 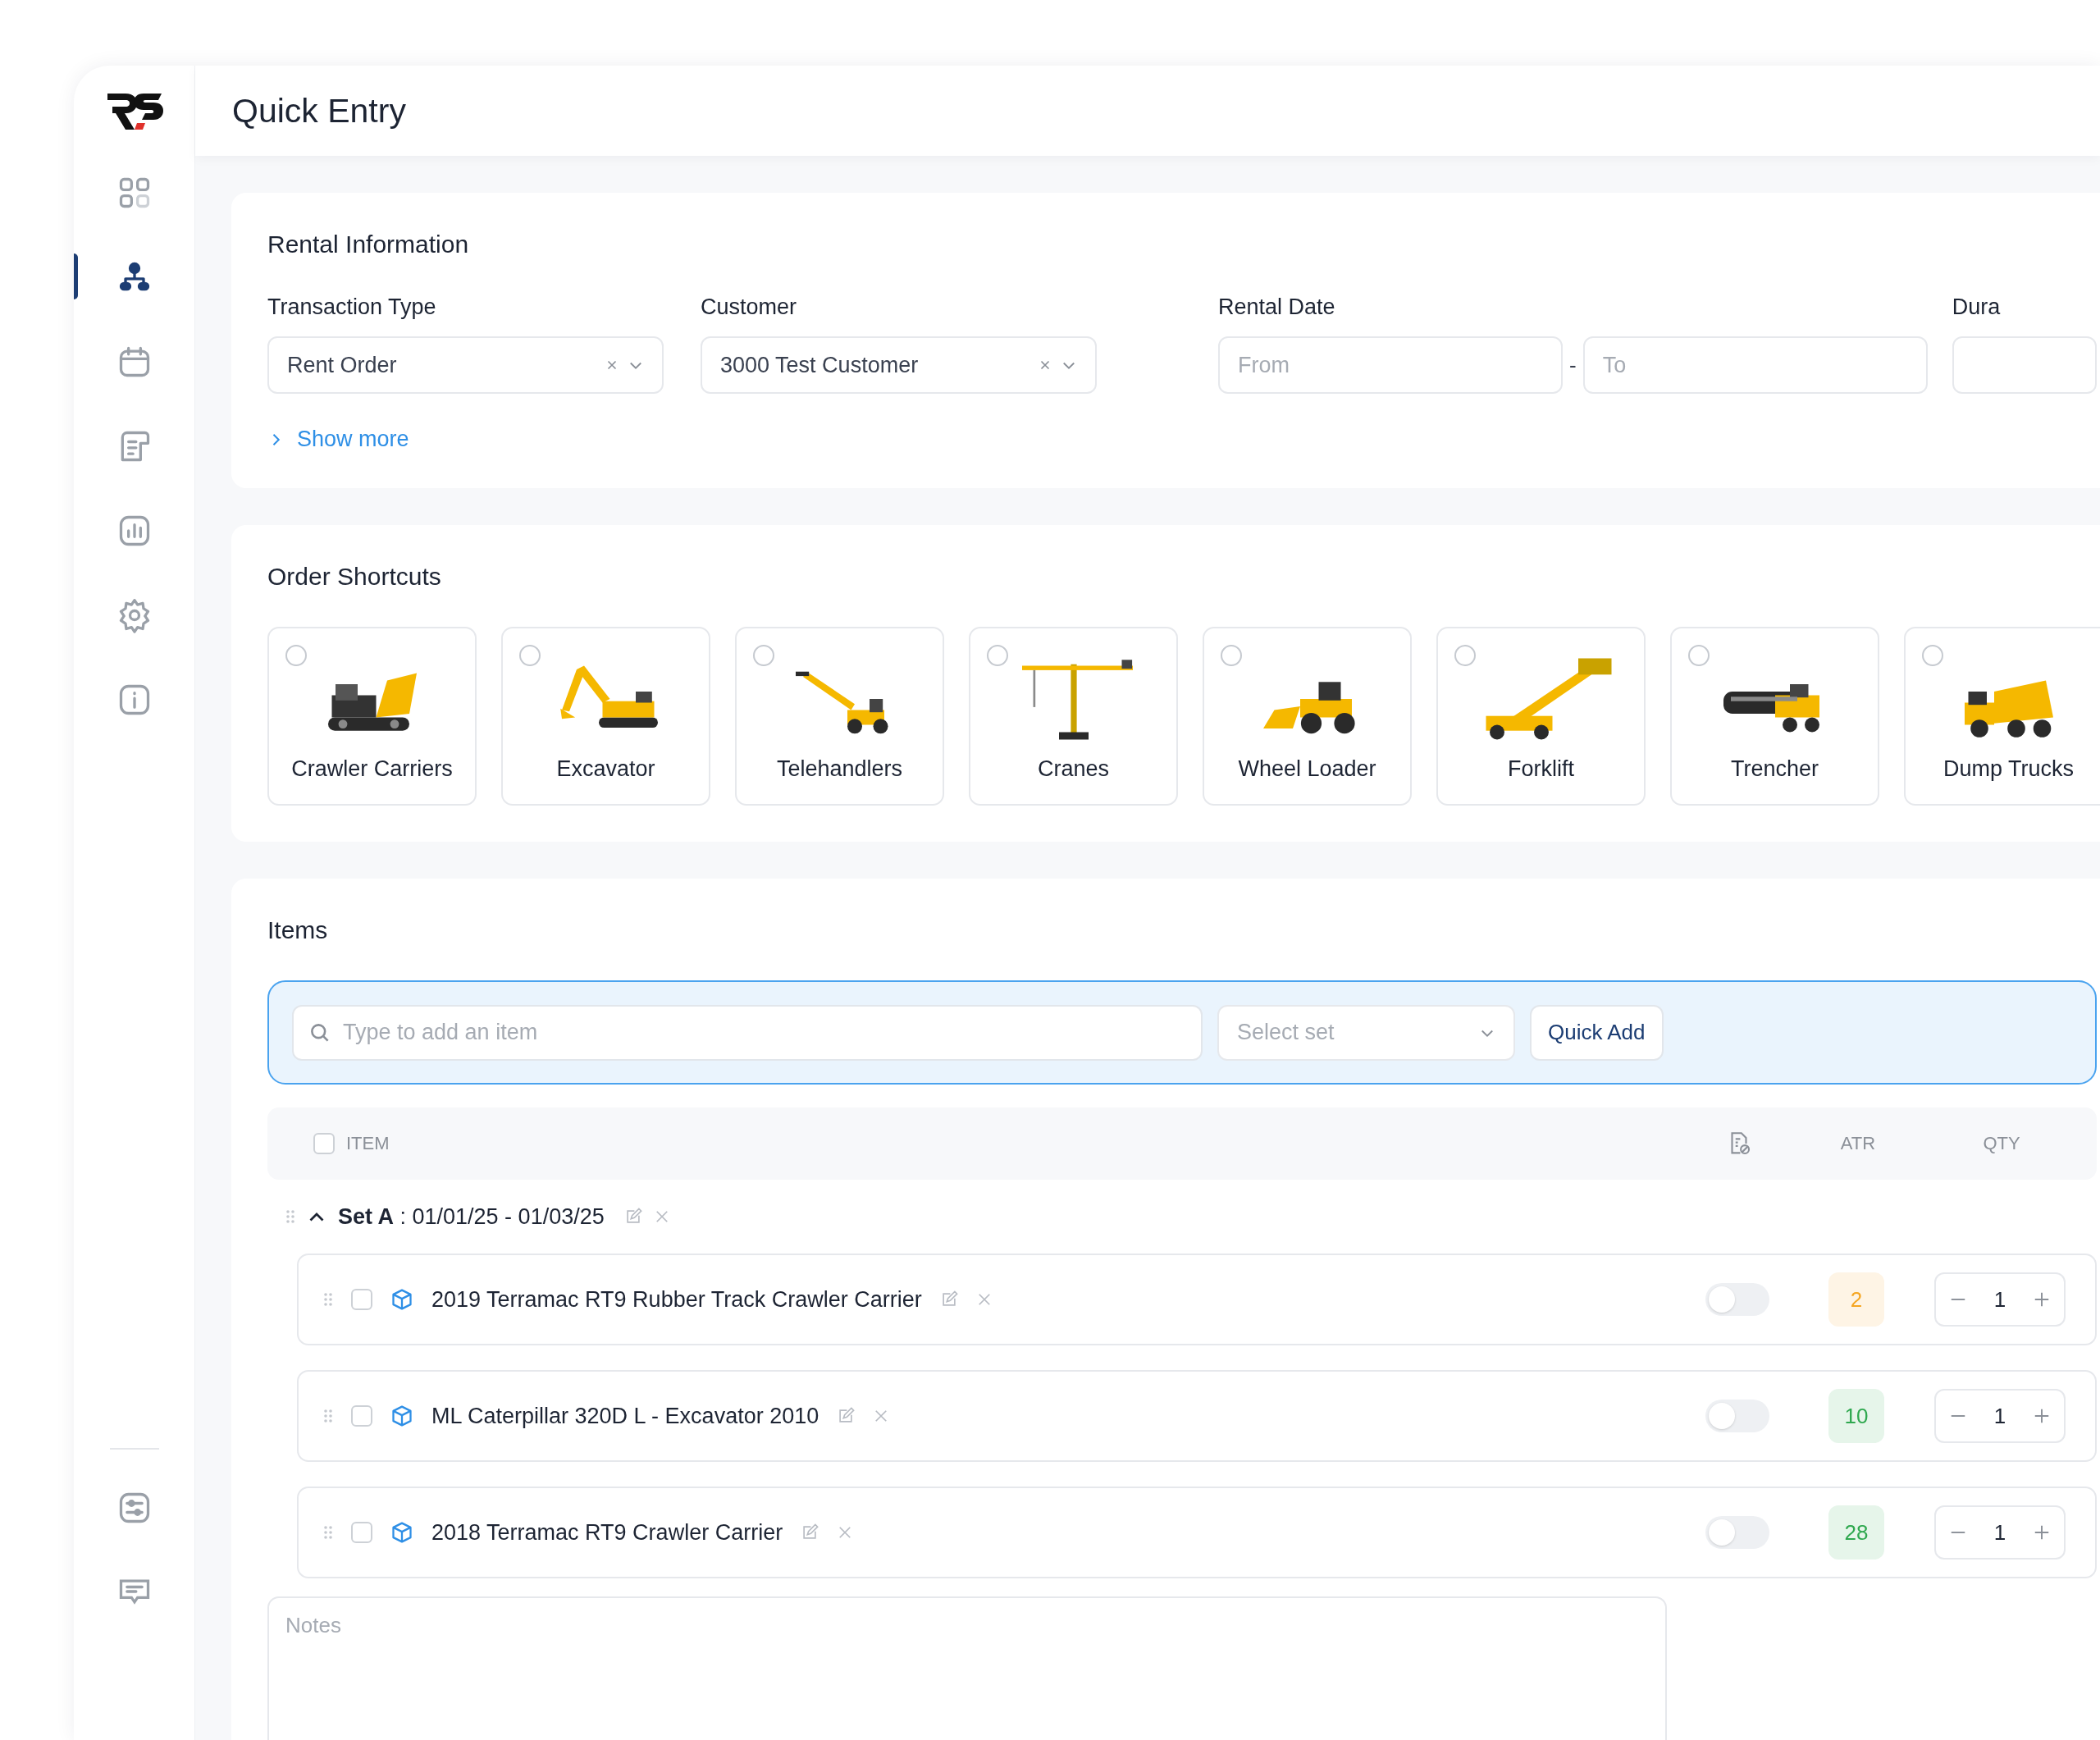 What do you see at coordinates (676, 1299) in the screenshot?
I see `item-name: 2019 Terramac RT9 Rubber Track Crawler Carrier` at bounding box center [676, 1299].